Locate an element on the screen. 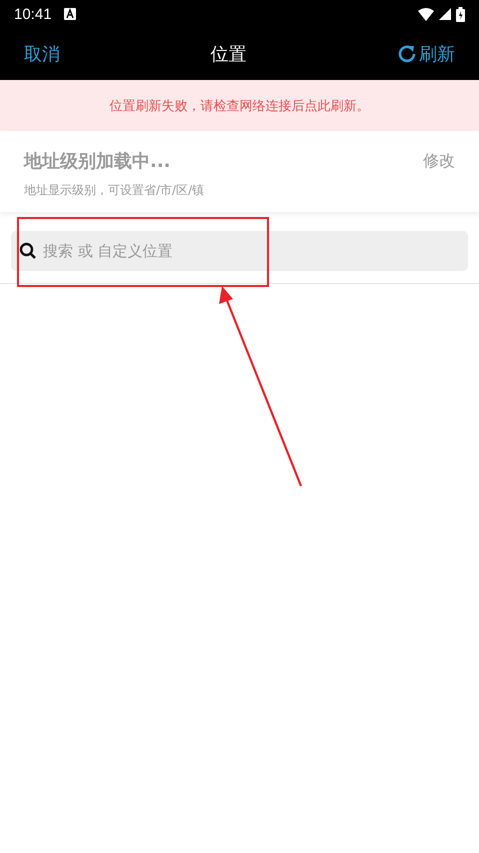 This screenshot has height=853, width=479. refresh-icon is located at coordinates (407, 54).